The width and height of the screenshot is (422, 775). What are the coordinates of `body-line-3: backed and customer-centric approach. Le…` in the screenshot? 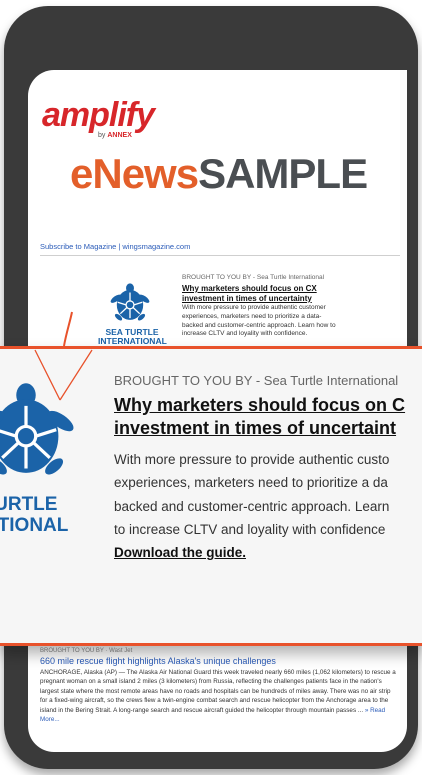 It's located at (252, 506).